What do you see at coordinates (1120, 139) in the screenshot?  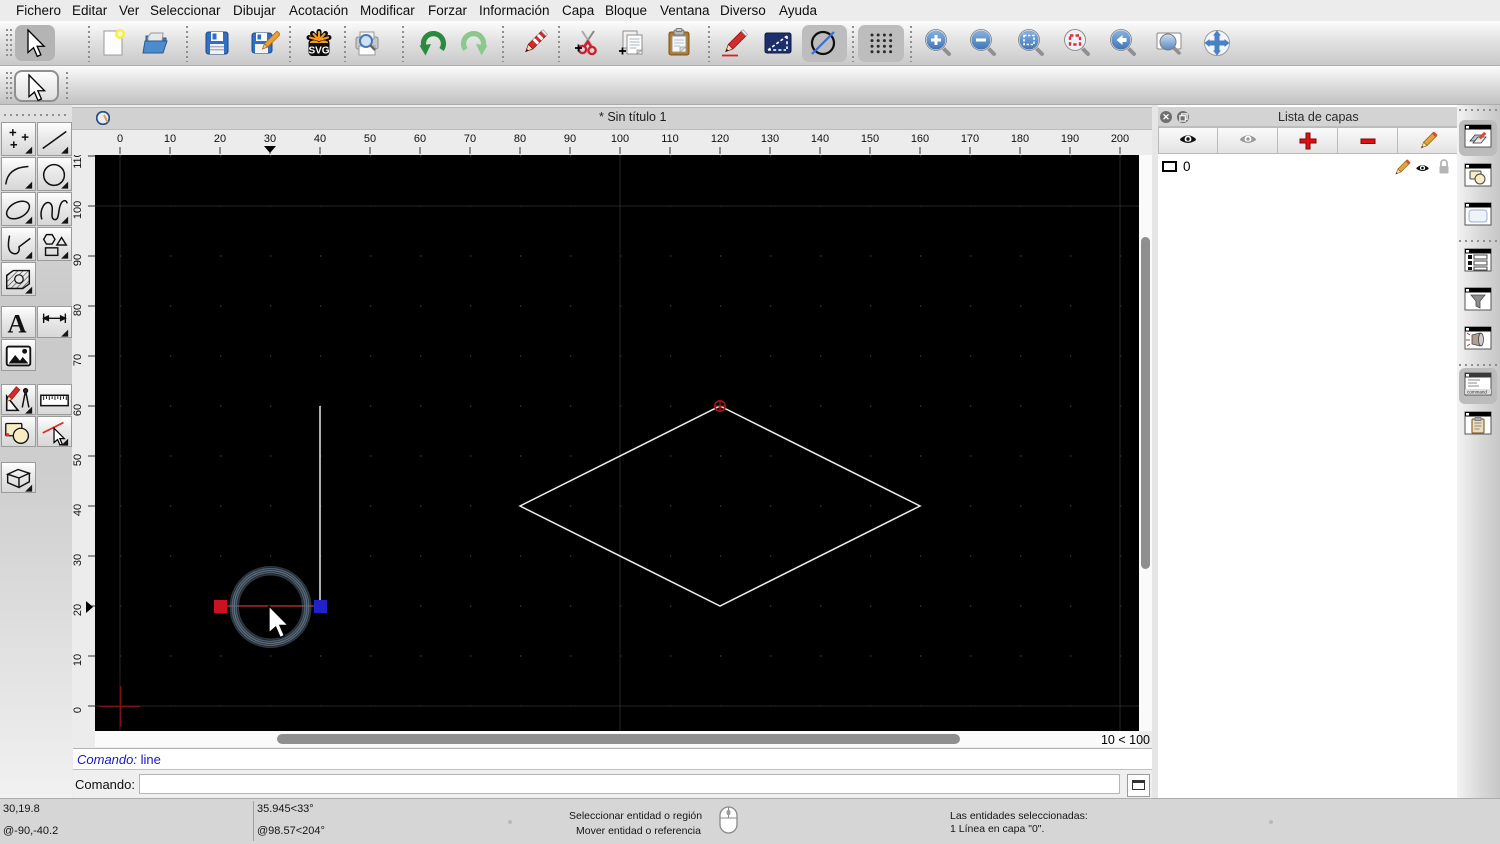 I see `svg-text: 200` at bounding box center [1120, 139].